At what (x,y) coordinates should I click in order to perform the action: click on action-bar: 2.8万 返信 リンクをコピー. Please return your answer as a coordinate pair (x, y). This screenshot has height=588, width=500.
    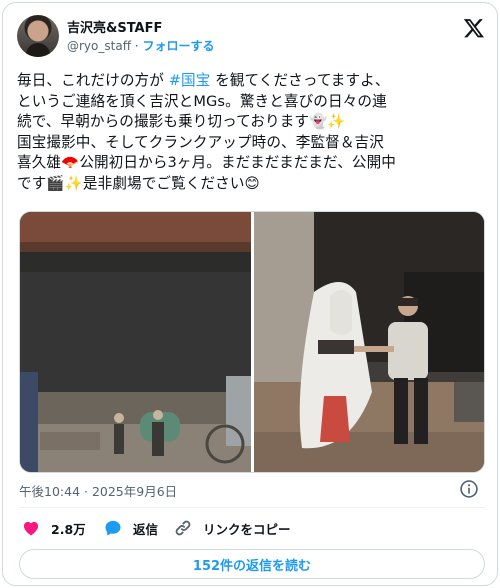
    Looking at the image, I should click on (251, 528).